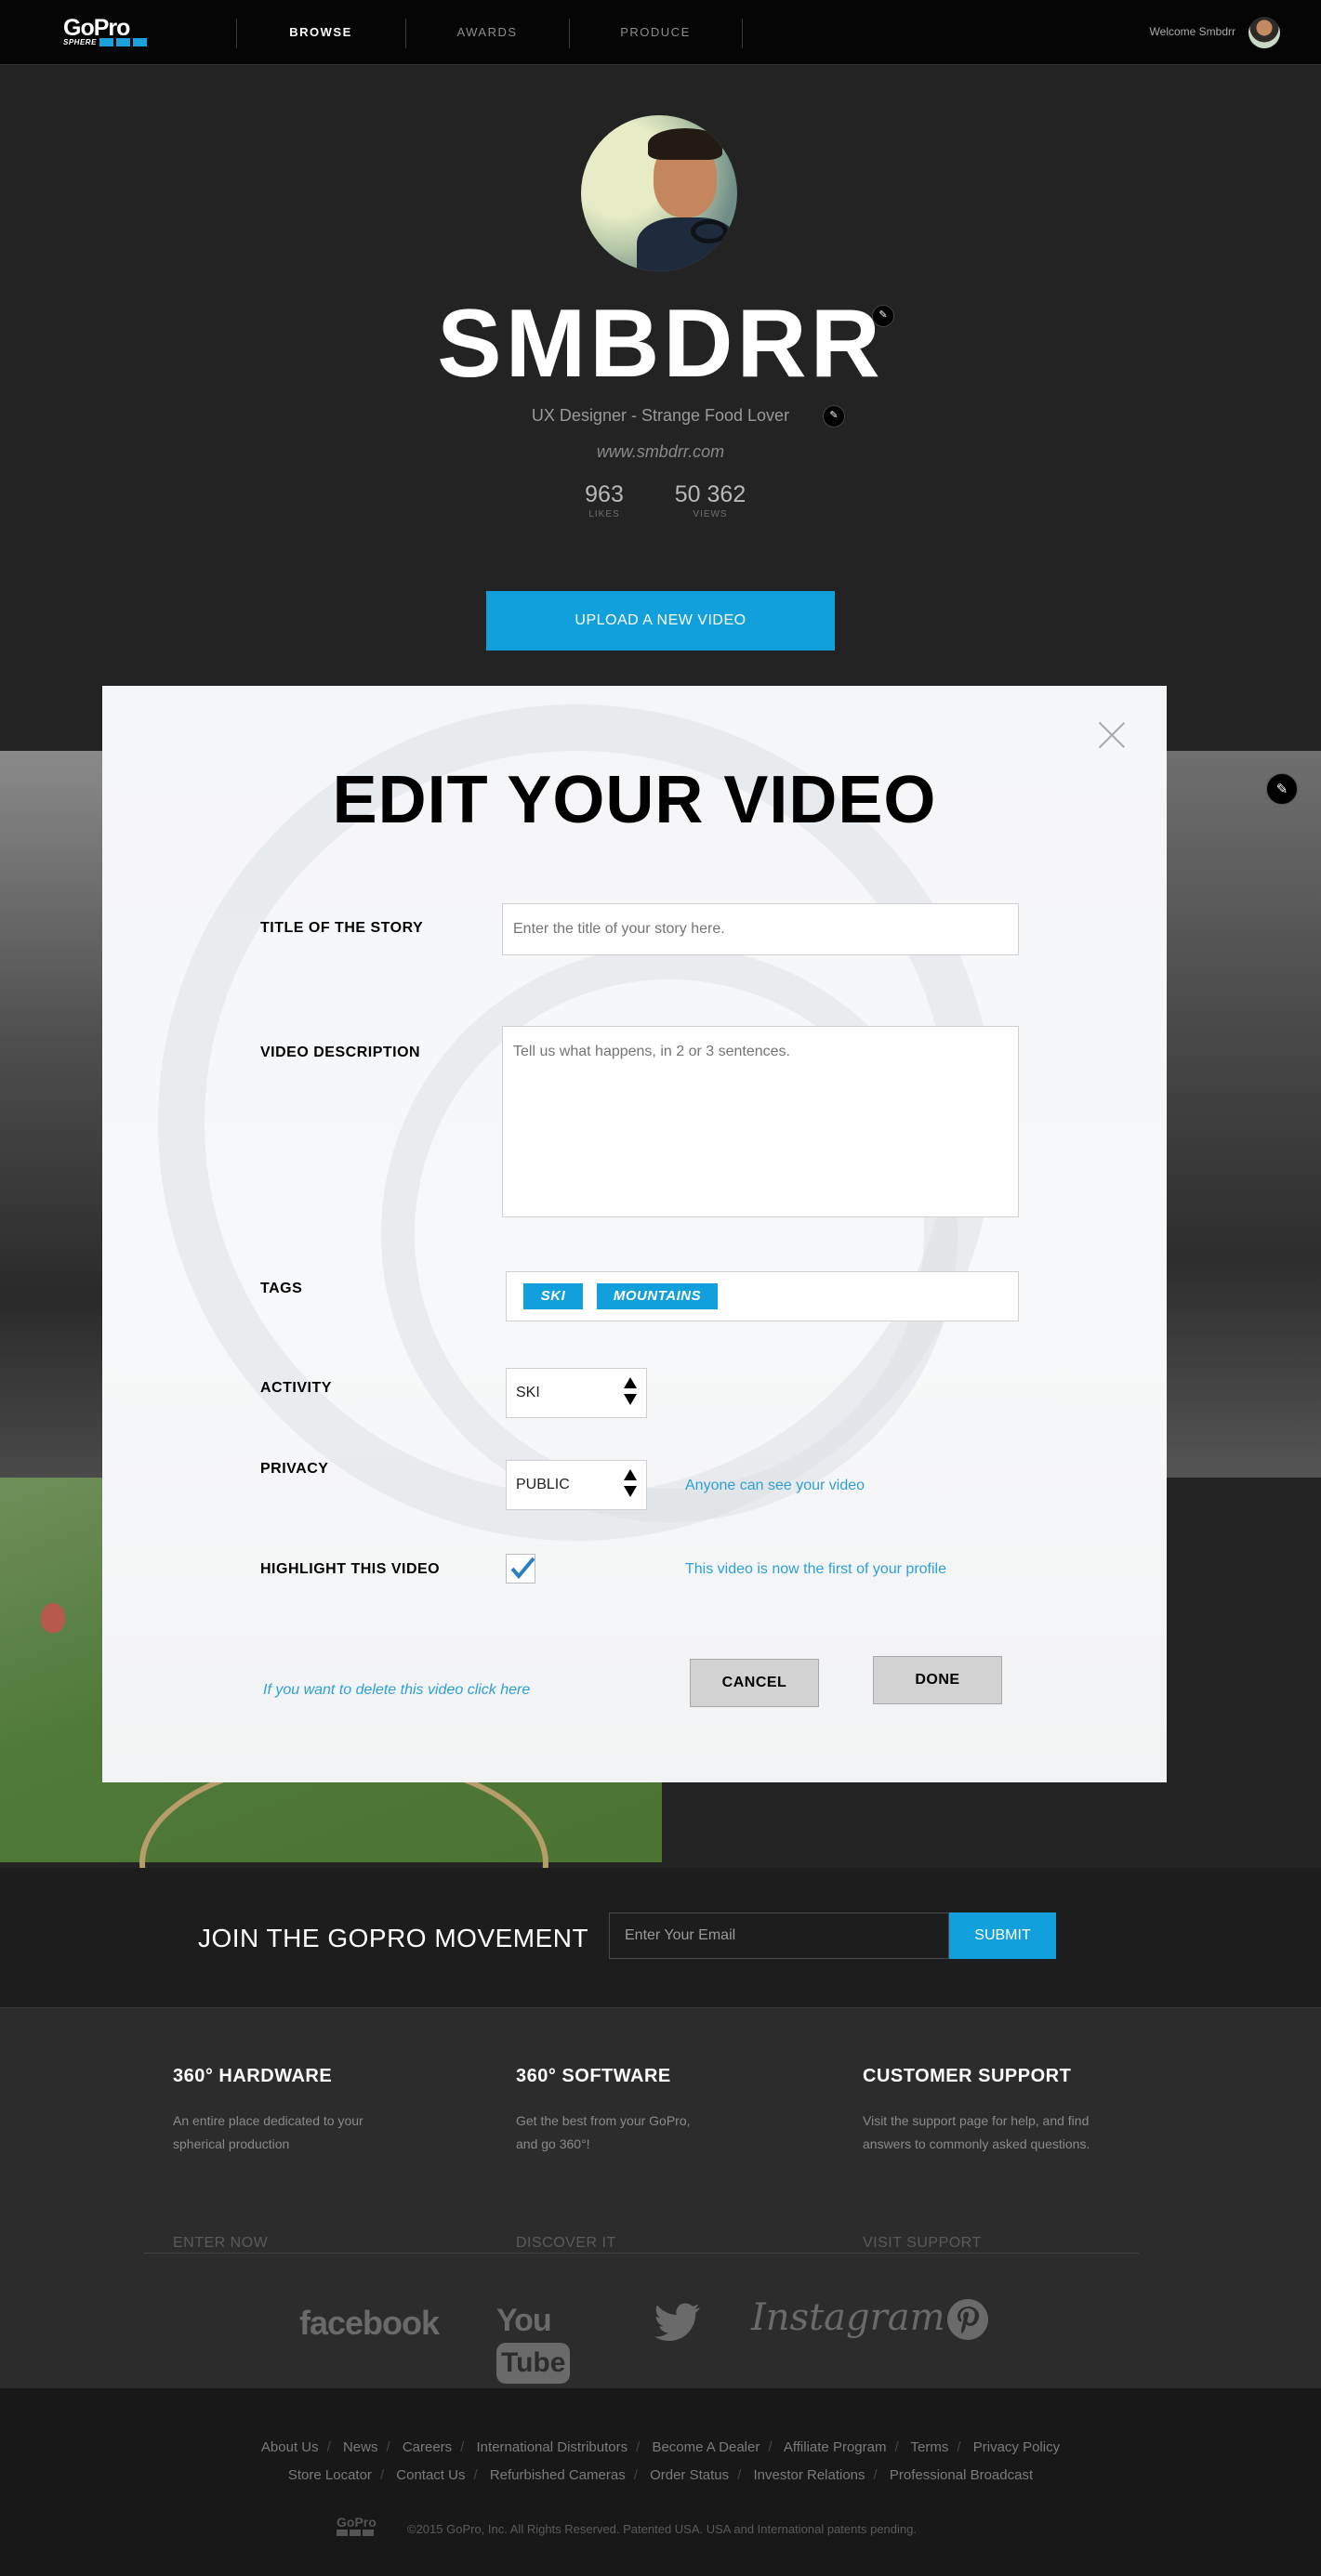 The height and width of the screenshot is (2576, 1321). I want to click on story-title-input, so click(760, 929).